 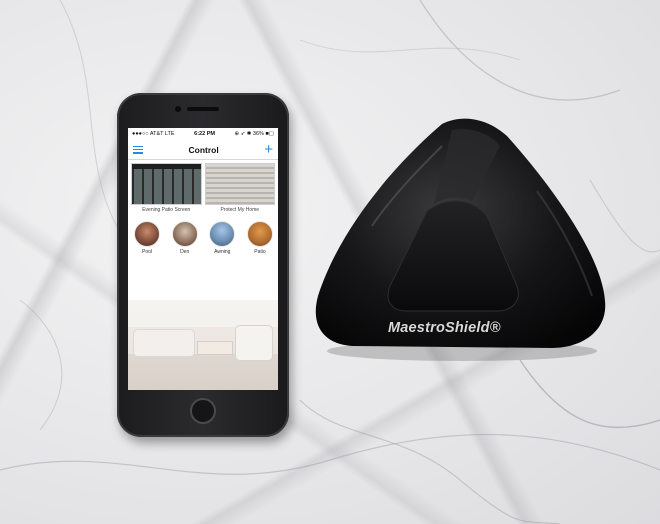 I want to click on device-label: Awning, so click(x=222, y=252).